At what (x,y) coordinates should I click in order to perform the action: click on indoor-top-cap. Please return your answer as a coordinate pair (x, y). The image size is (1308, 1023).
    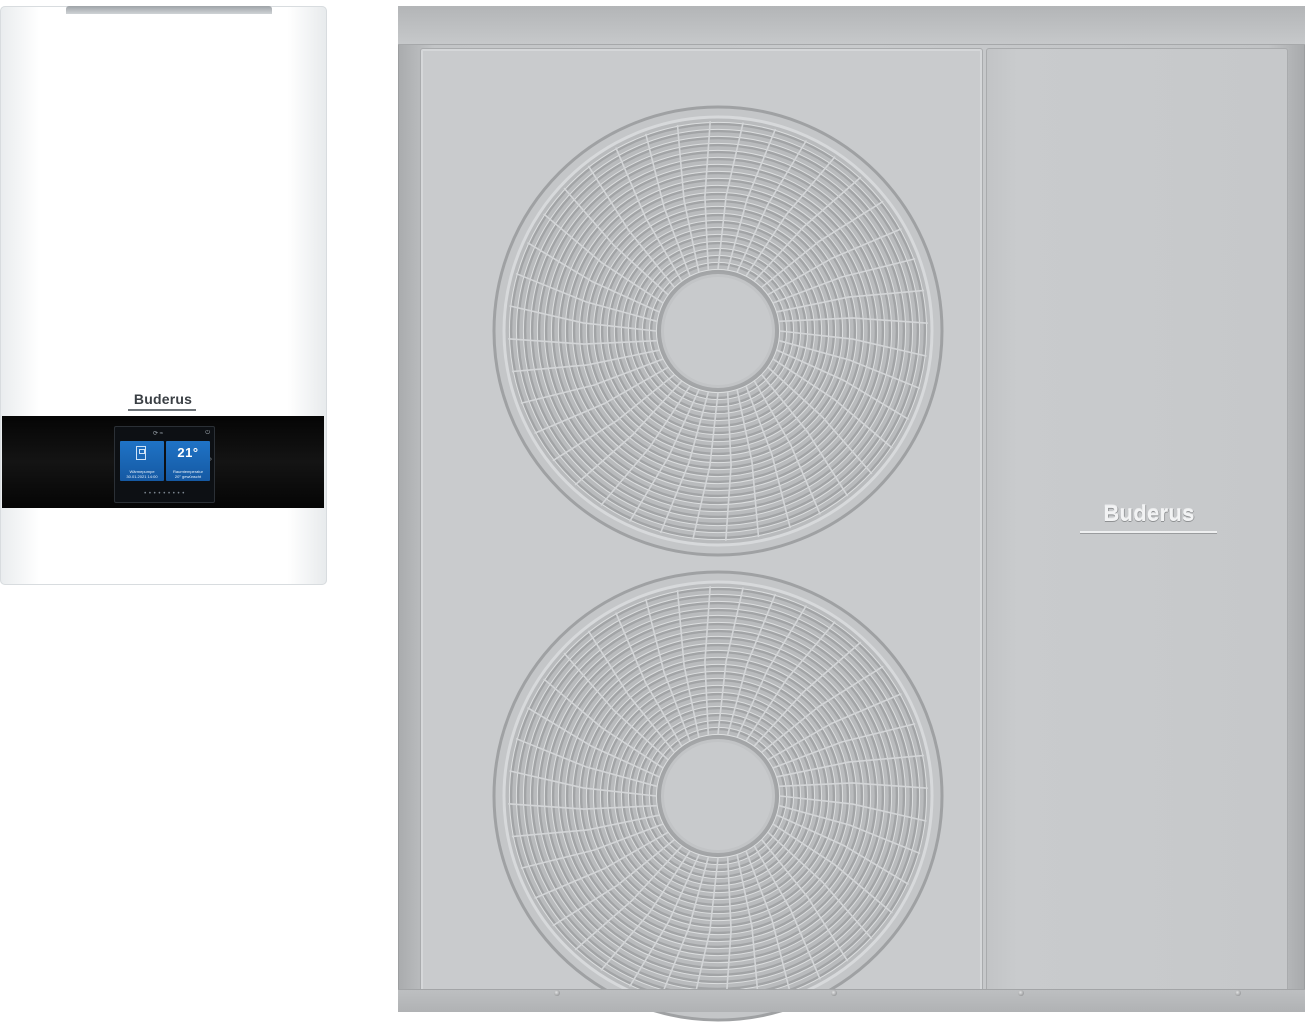
    Looking at the image, I should click on (169, 10).